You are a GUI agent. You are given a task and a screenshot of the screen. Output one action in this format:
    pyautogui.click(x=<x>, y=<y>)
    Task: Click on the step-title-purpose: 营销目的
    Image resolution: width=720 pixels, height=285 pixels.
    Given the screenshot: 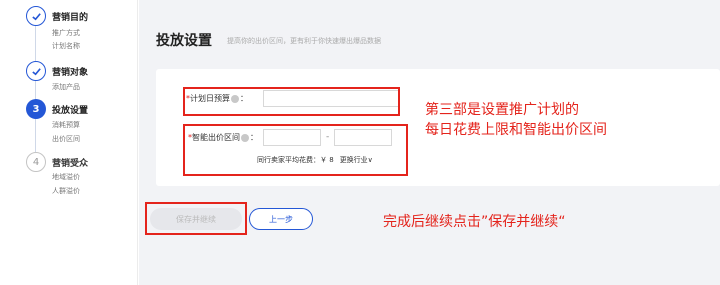 What is the action you would take?
    pyautogui.click(x=70, y=16)
    